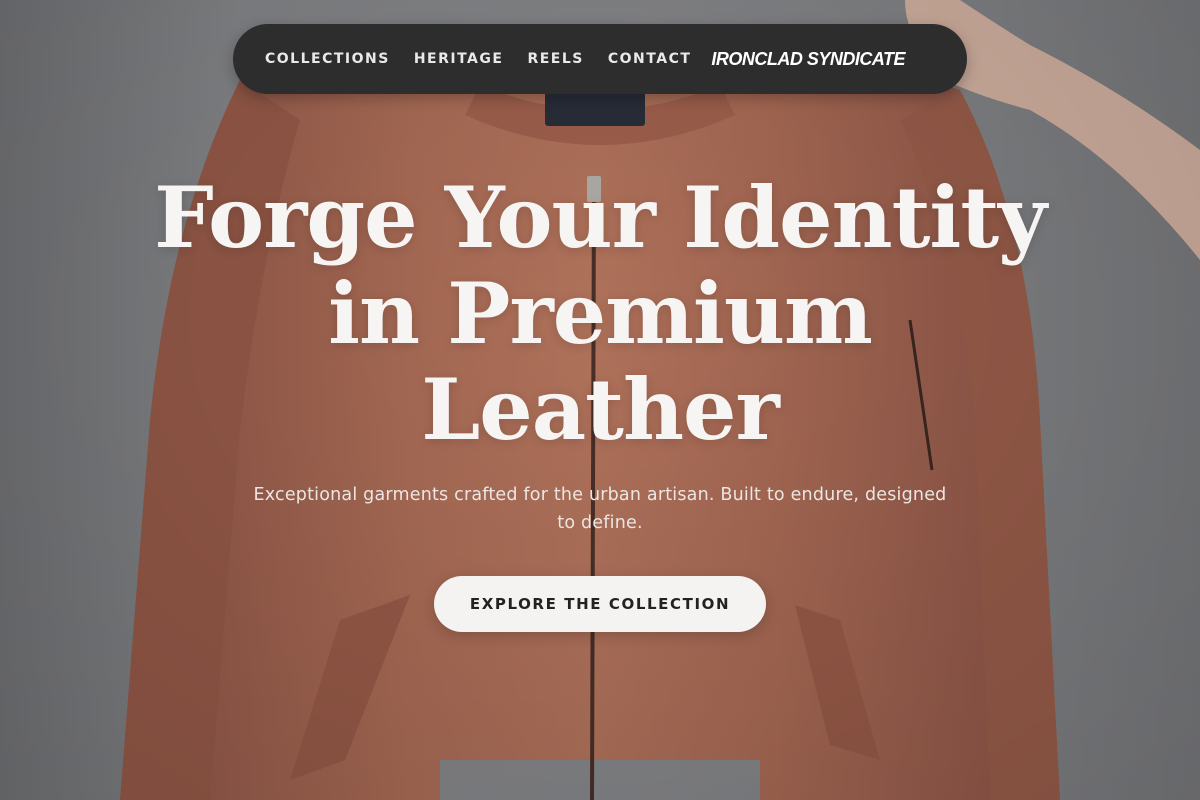 This screenshot has width=1200, height=800. I want to click on brand-logo: IRONCLAD SYNDICATE, so click(808, 59).